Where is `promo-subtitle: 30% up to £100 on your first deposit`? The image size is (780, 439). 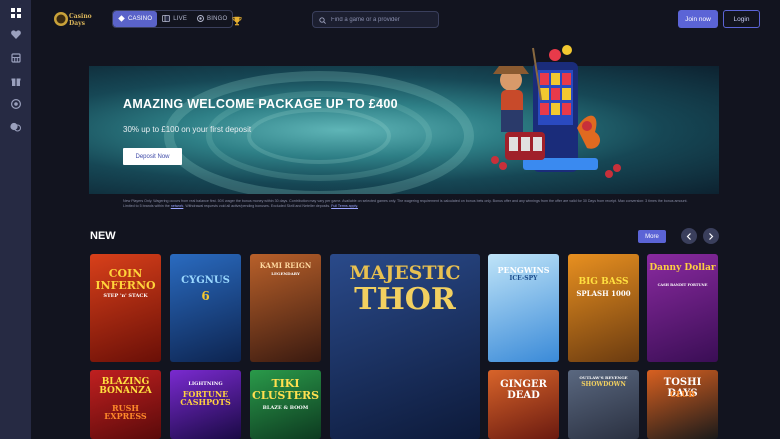 promo-subtitle: 30% up to £100 on your first deposit is located at coordinates (187, 129).